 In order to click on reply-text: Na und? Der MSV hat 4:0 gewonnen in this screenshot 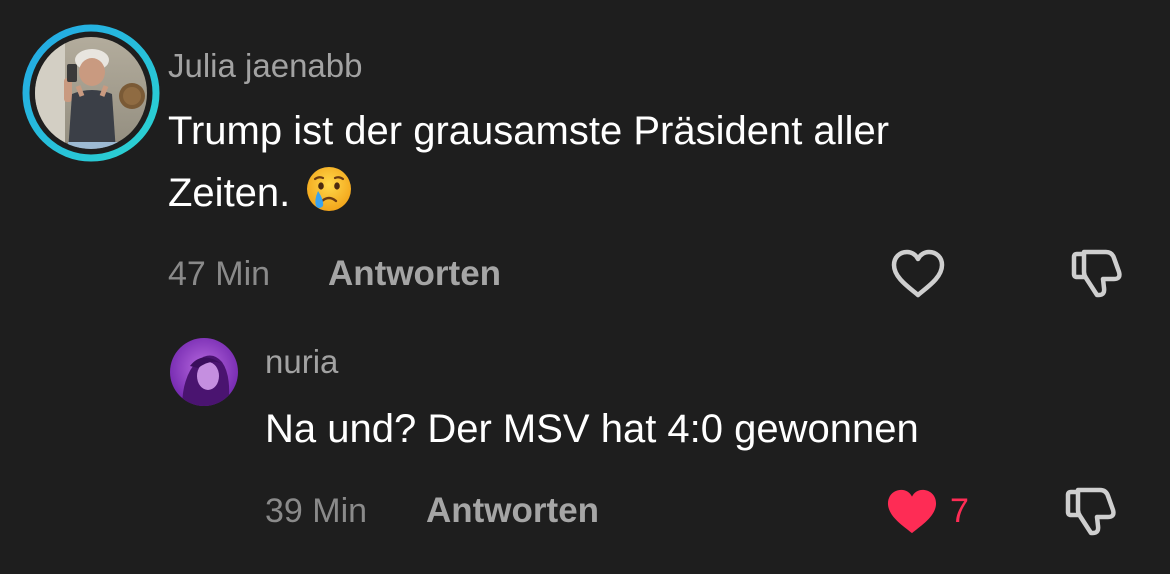, I will do `click(592, 429)`.